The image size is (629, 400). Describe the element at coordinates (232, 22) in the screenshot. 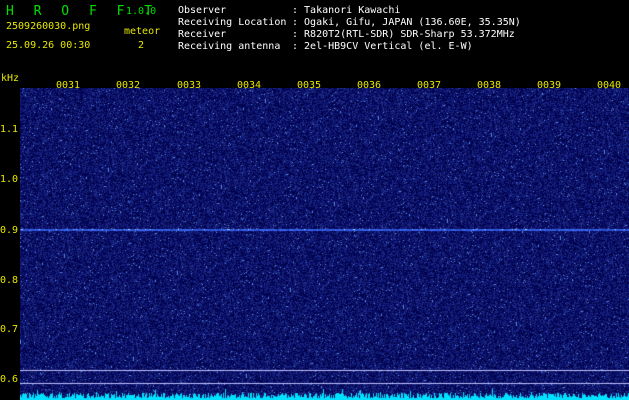

I see `location-label: Receiving Location` at that location.